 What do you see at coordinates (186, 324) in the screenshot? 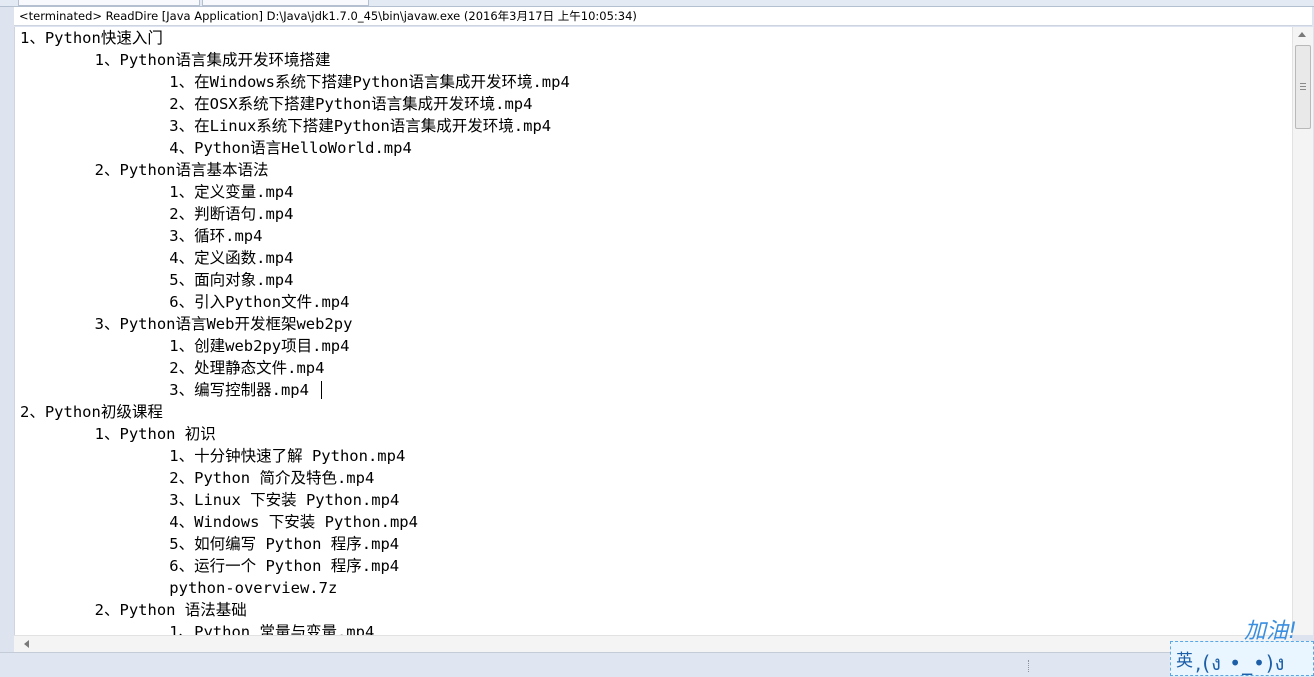
I see `console-line: 3、Python语言Web开发框架web2py` at bounding box center [186, 324].